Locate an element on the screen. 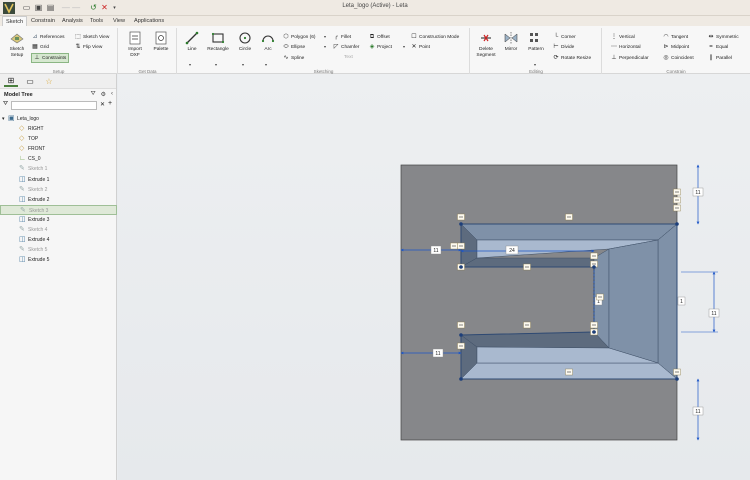 This screenshot has height=480, width=750. references-button: ⊿ References is located at coordinates (48, 37).